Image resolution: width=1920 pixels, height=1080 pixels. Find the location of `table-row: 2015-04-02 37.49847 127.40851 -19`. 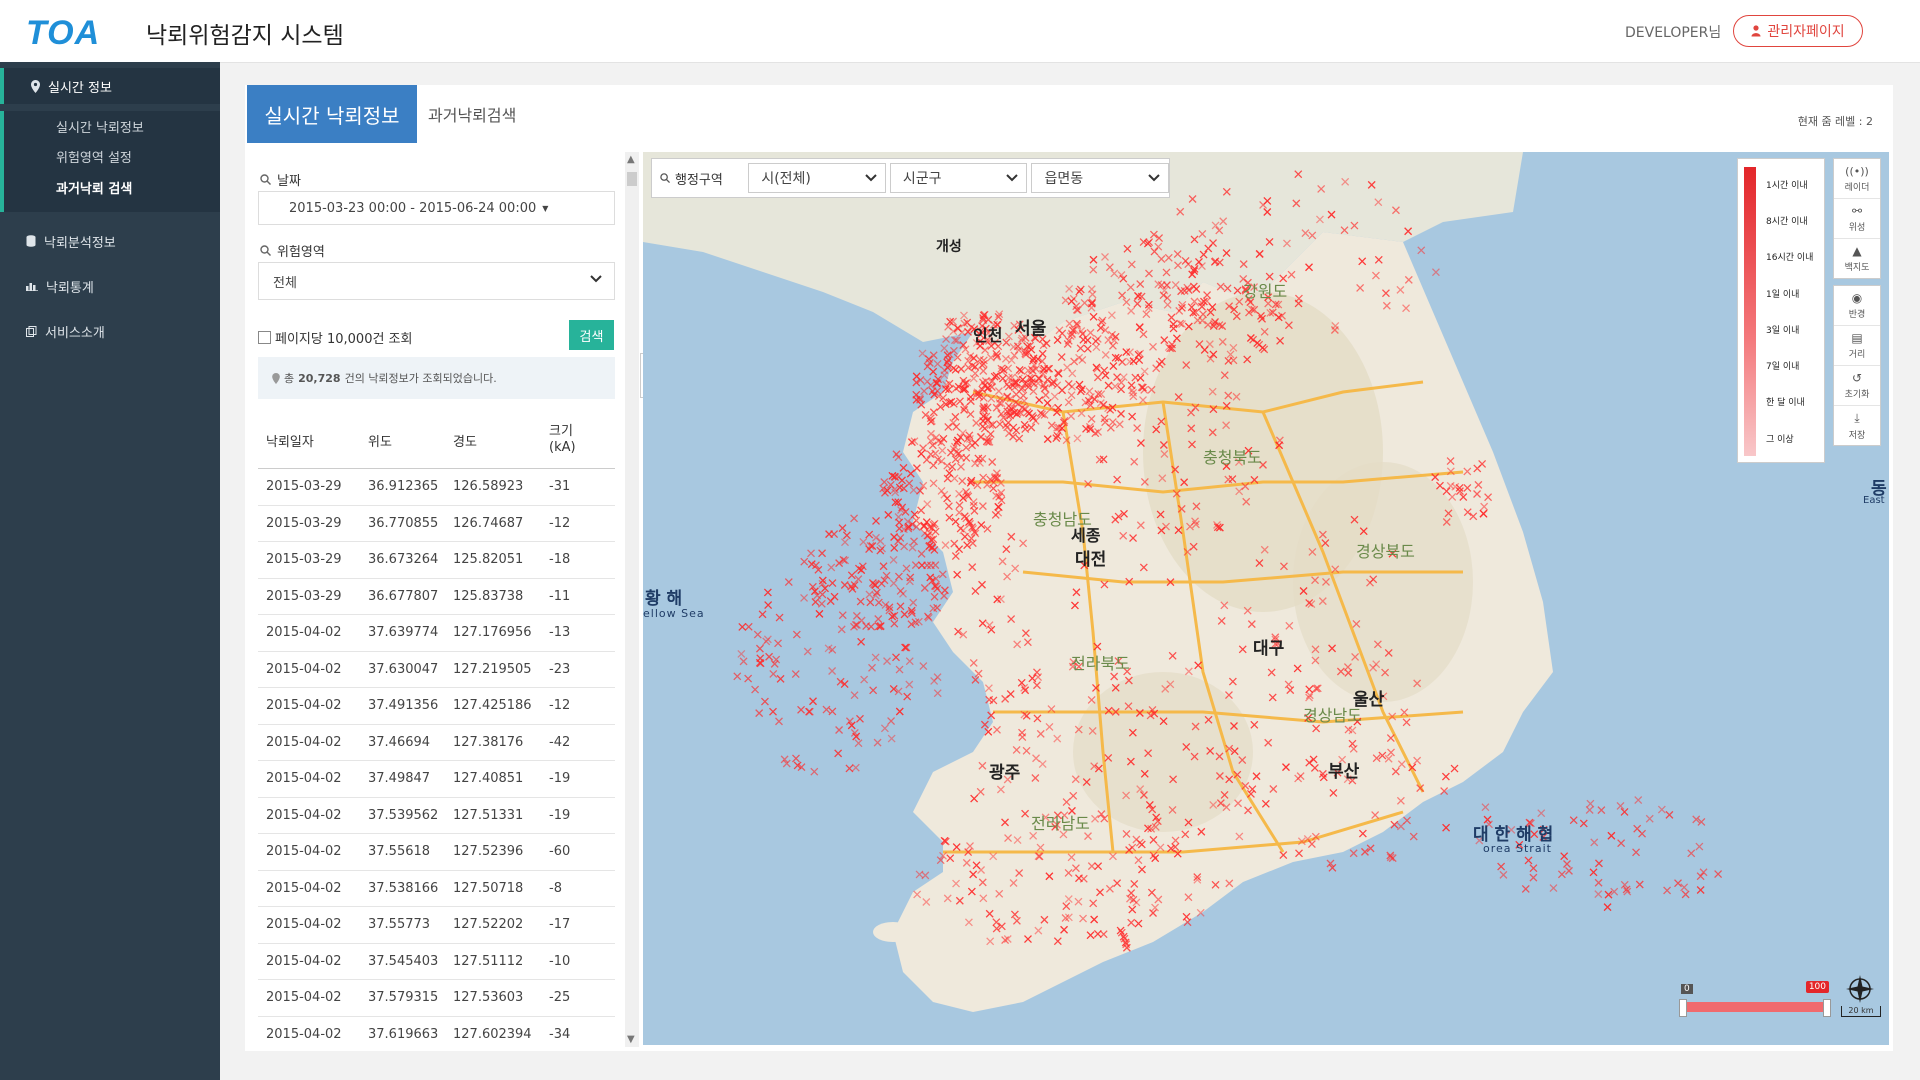

table-row: 2015-04-02 37.49847 127.40851 -19 is located at coordinates (436, 779).